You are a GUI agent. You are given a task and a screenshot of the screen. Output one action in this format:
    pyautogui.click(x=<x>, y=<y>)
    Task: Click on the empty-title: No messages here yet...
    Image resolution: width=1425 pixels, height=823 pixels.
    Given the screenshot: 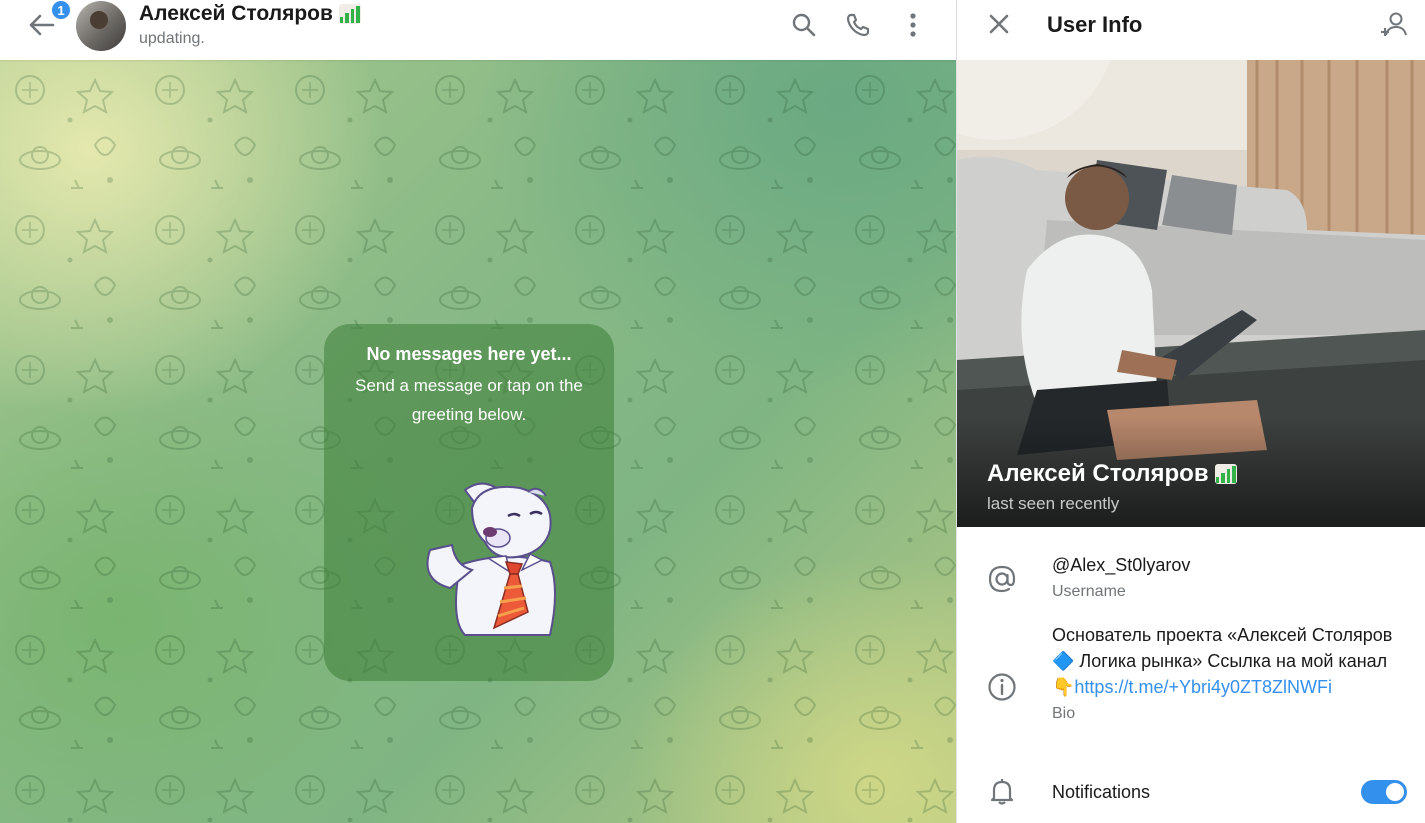 What is the action you would take?
    pyautogui.click(x=469, y=354)
    